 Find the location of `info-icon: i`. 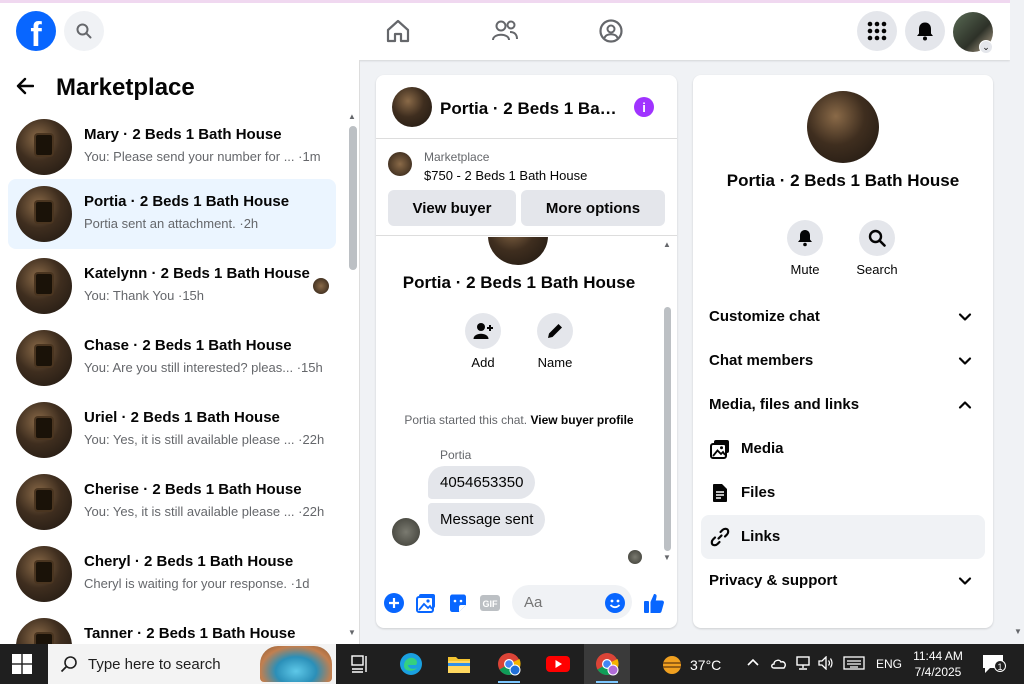

info-icon: i is located at coordinates (644, 107).